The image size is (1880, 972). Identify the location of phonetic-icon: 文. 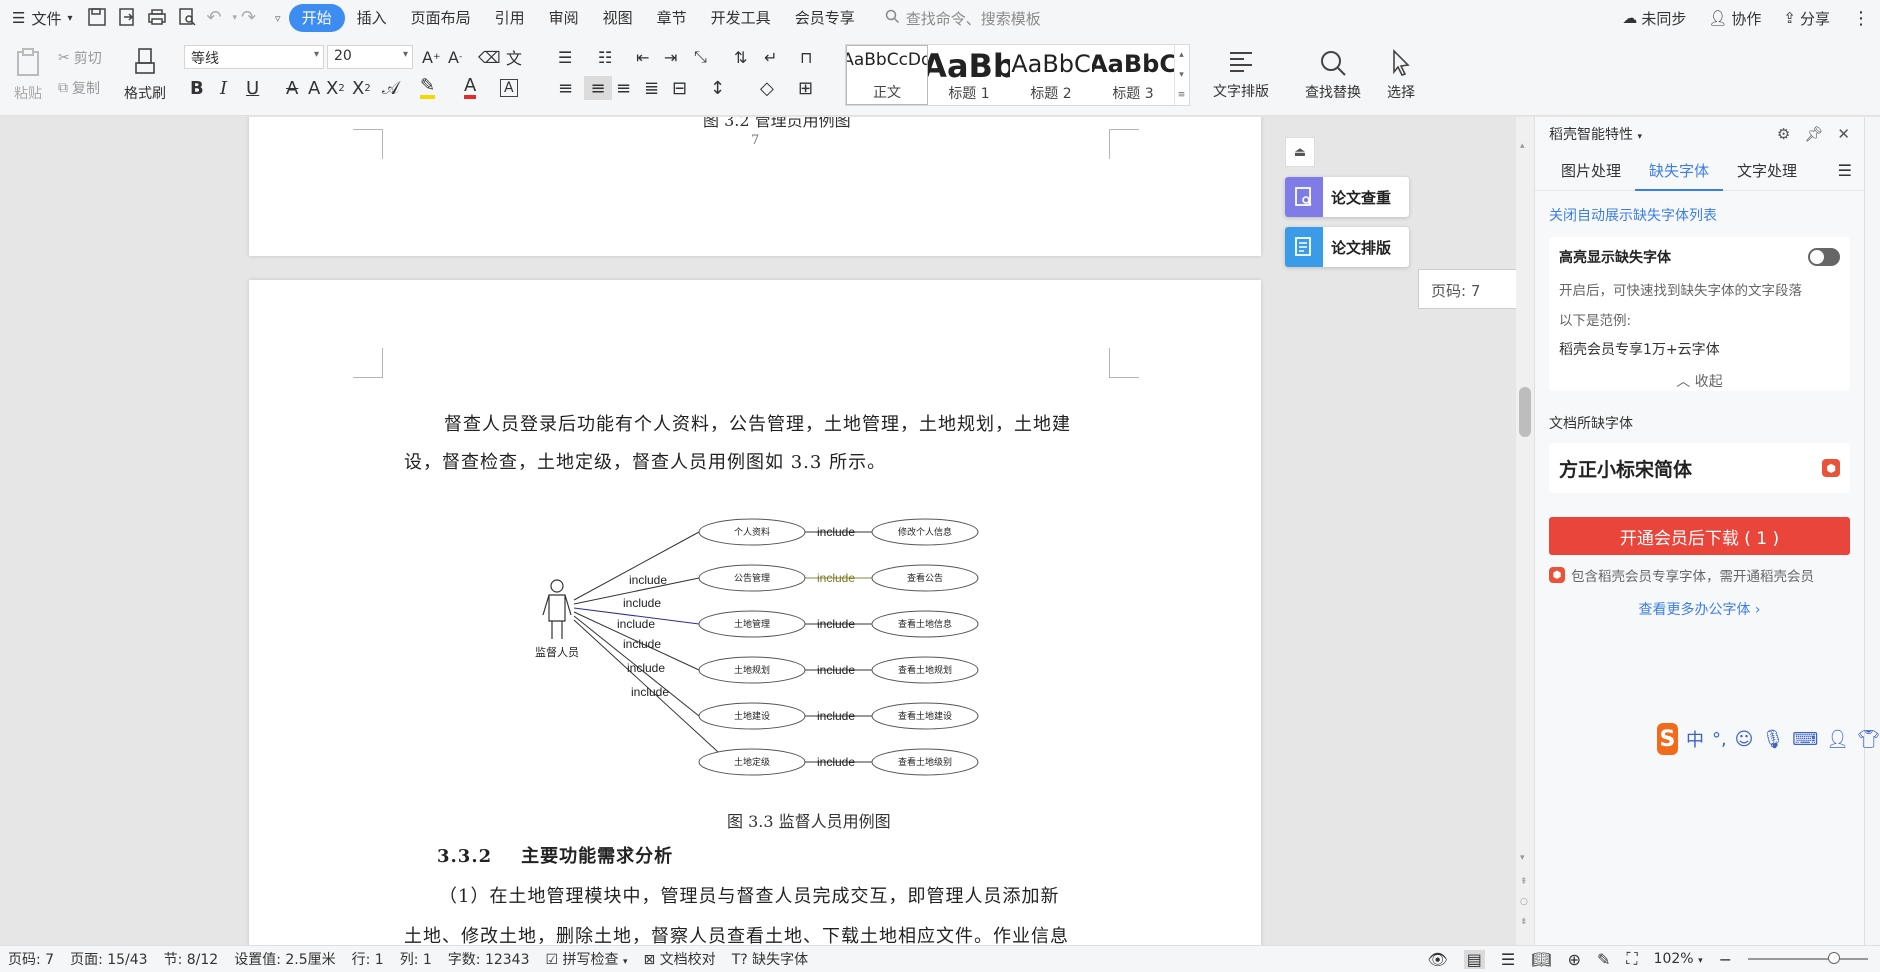
(514, 57).